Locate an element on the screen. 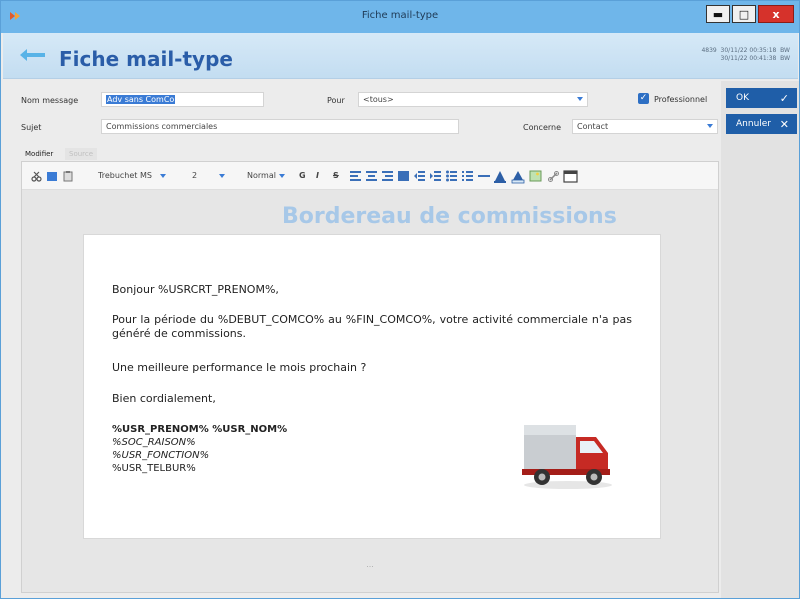 The image size is (800, 599). back-arrow-icon is located at coordinates (32, 55).